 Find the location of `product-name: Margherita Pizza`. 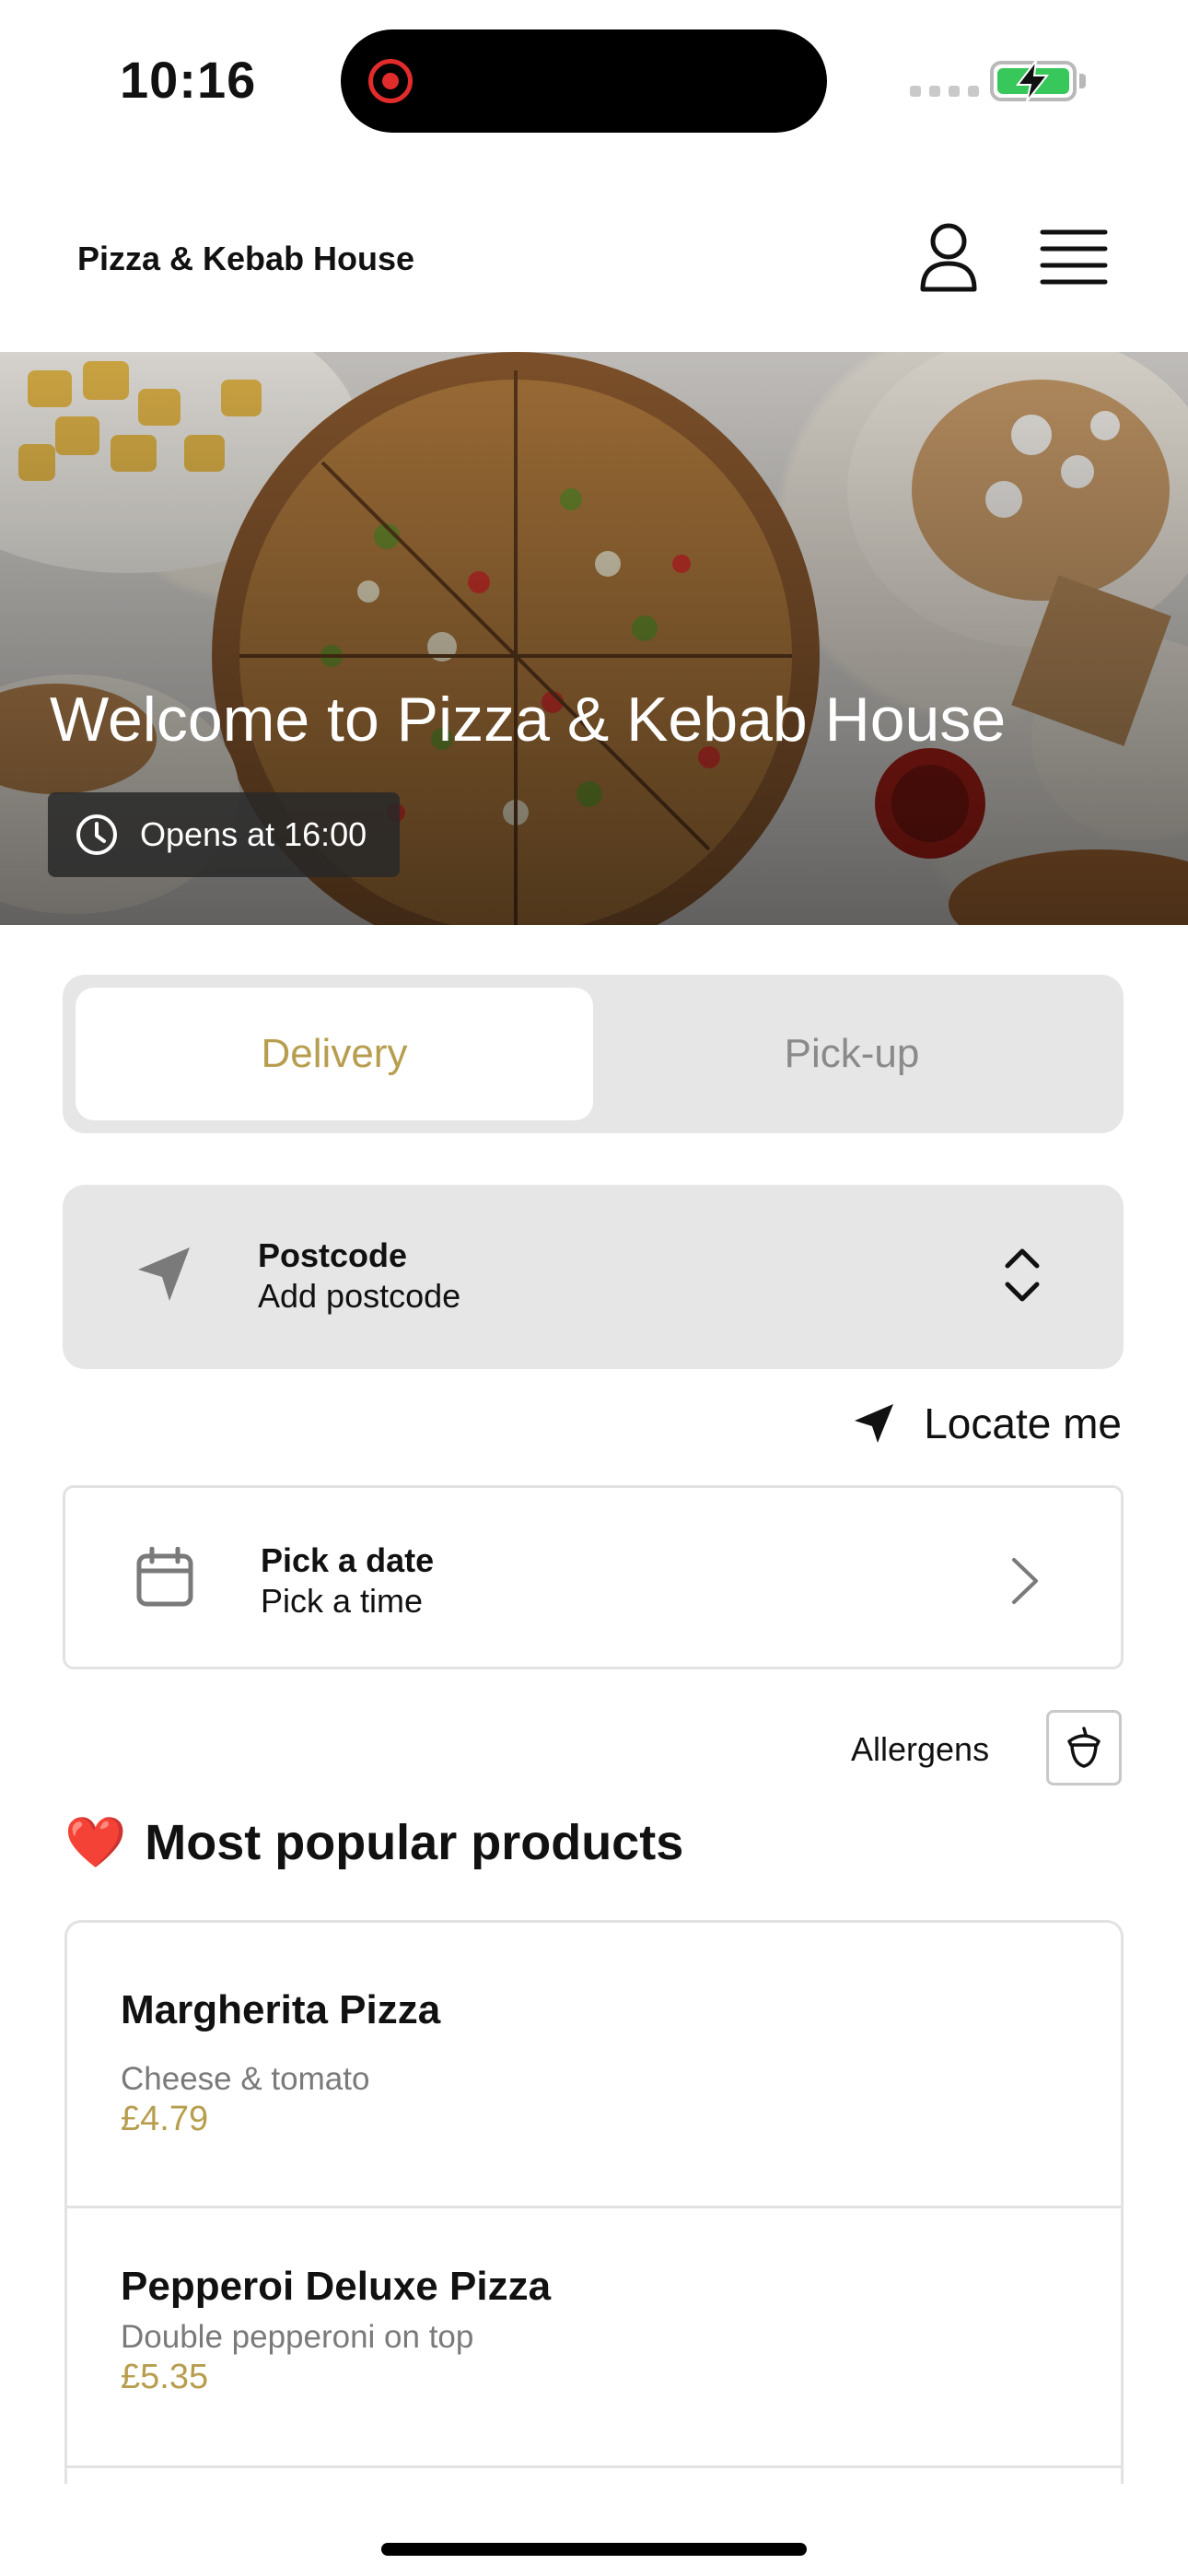

product-name: Margherita Pizza is located at coordinates (281, 2009).